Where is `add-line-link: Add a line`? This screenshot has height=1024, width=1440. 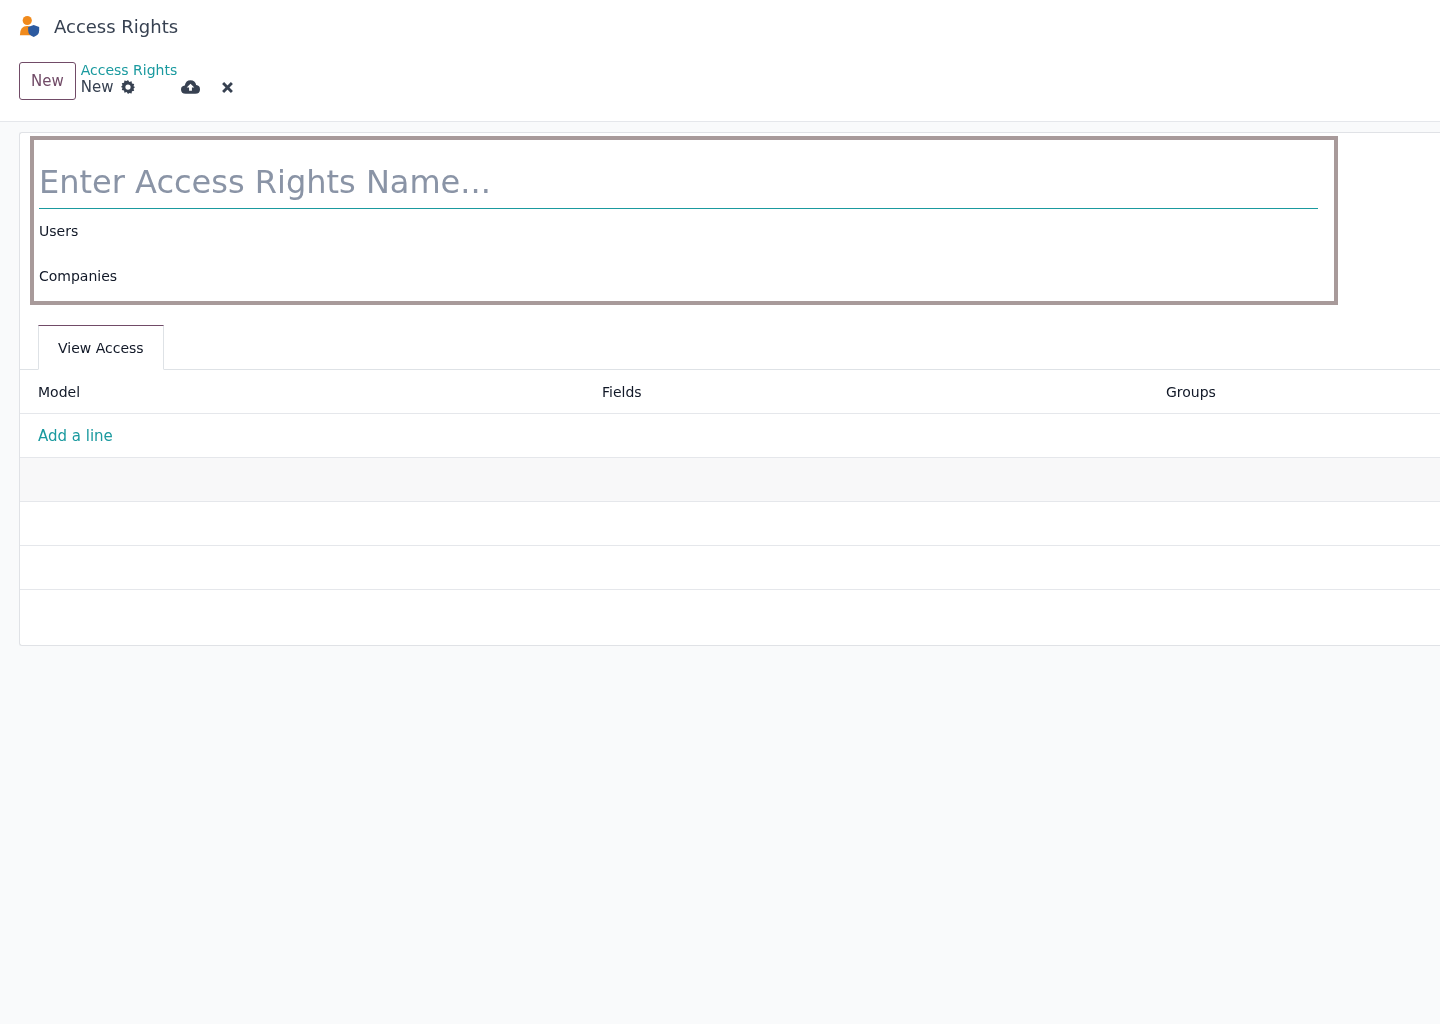 add-line-link: Add a line is located at coordinates (75, 435).